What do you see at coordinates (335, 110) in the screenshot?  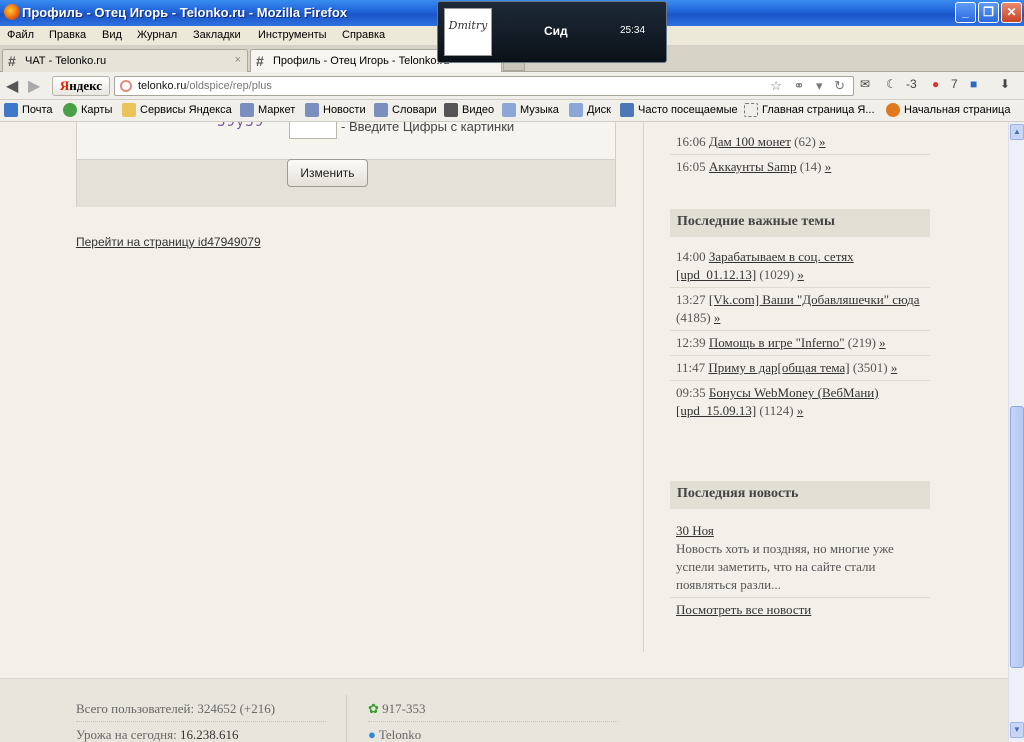 I see `bookmark-news: Новости` at bounding box center [335, 110].